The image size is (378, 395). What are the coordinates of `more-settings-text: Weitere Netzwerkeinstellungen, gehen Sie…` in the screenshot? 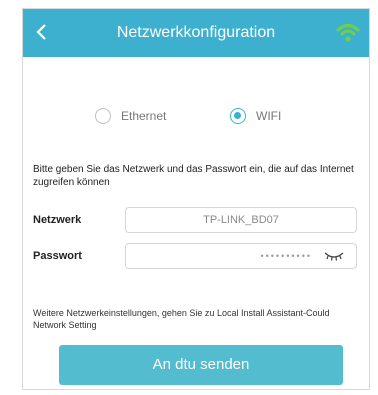 It's located at (181, 319).